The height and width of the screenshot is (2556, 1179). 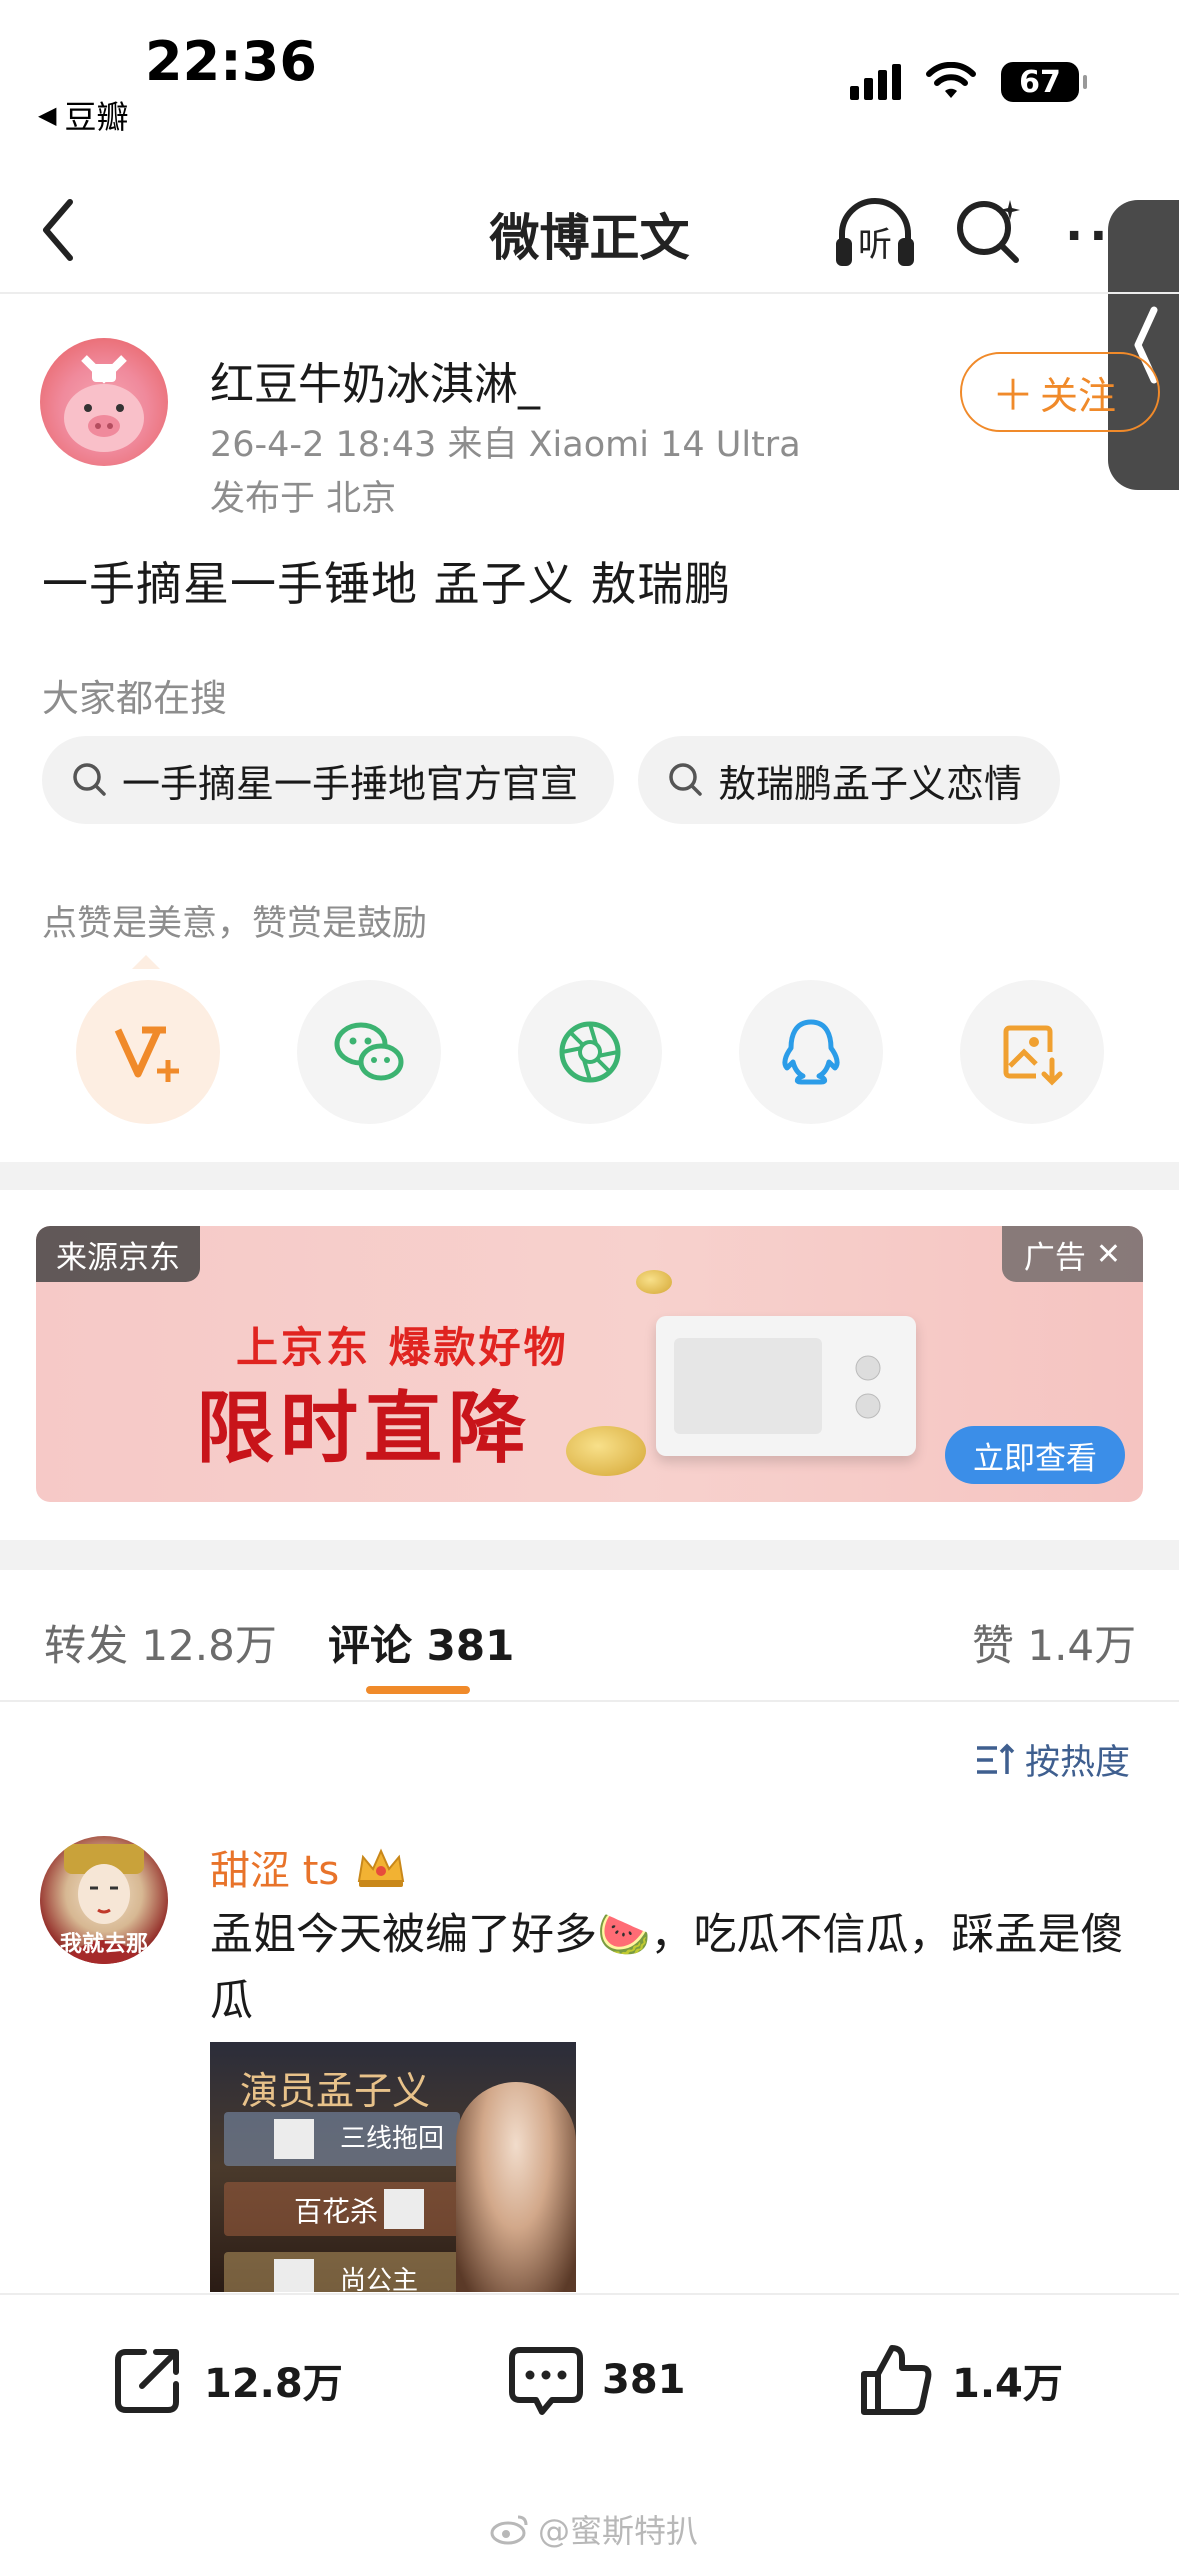 What do you see at coordinates (1033, 1055) in the screenshot?
I see `save-image-icon` at bounding box center [1033, 1055].